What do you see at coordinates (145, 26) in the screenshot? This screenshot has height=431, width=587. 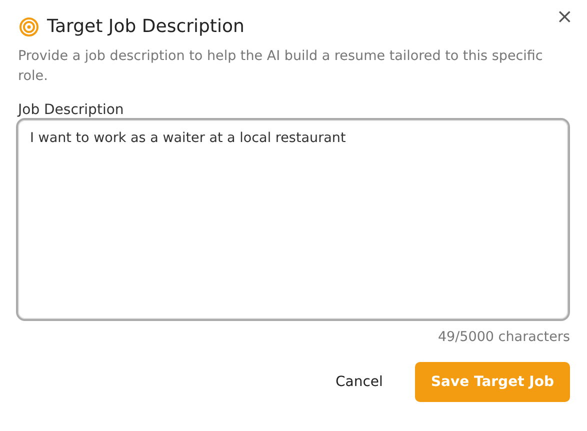 I see `dialog-title: Target Job Description` at bounding box center [145, 26].